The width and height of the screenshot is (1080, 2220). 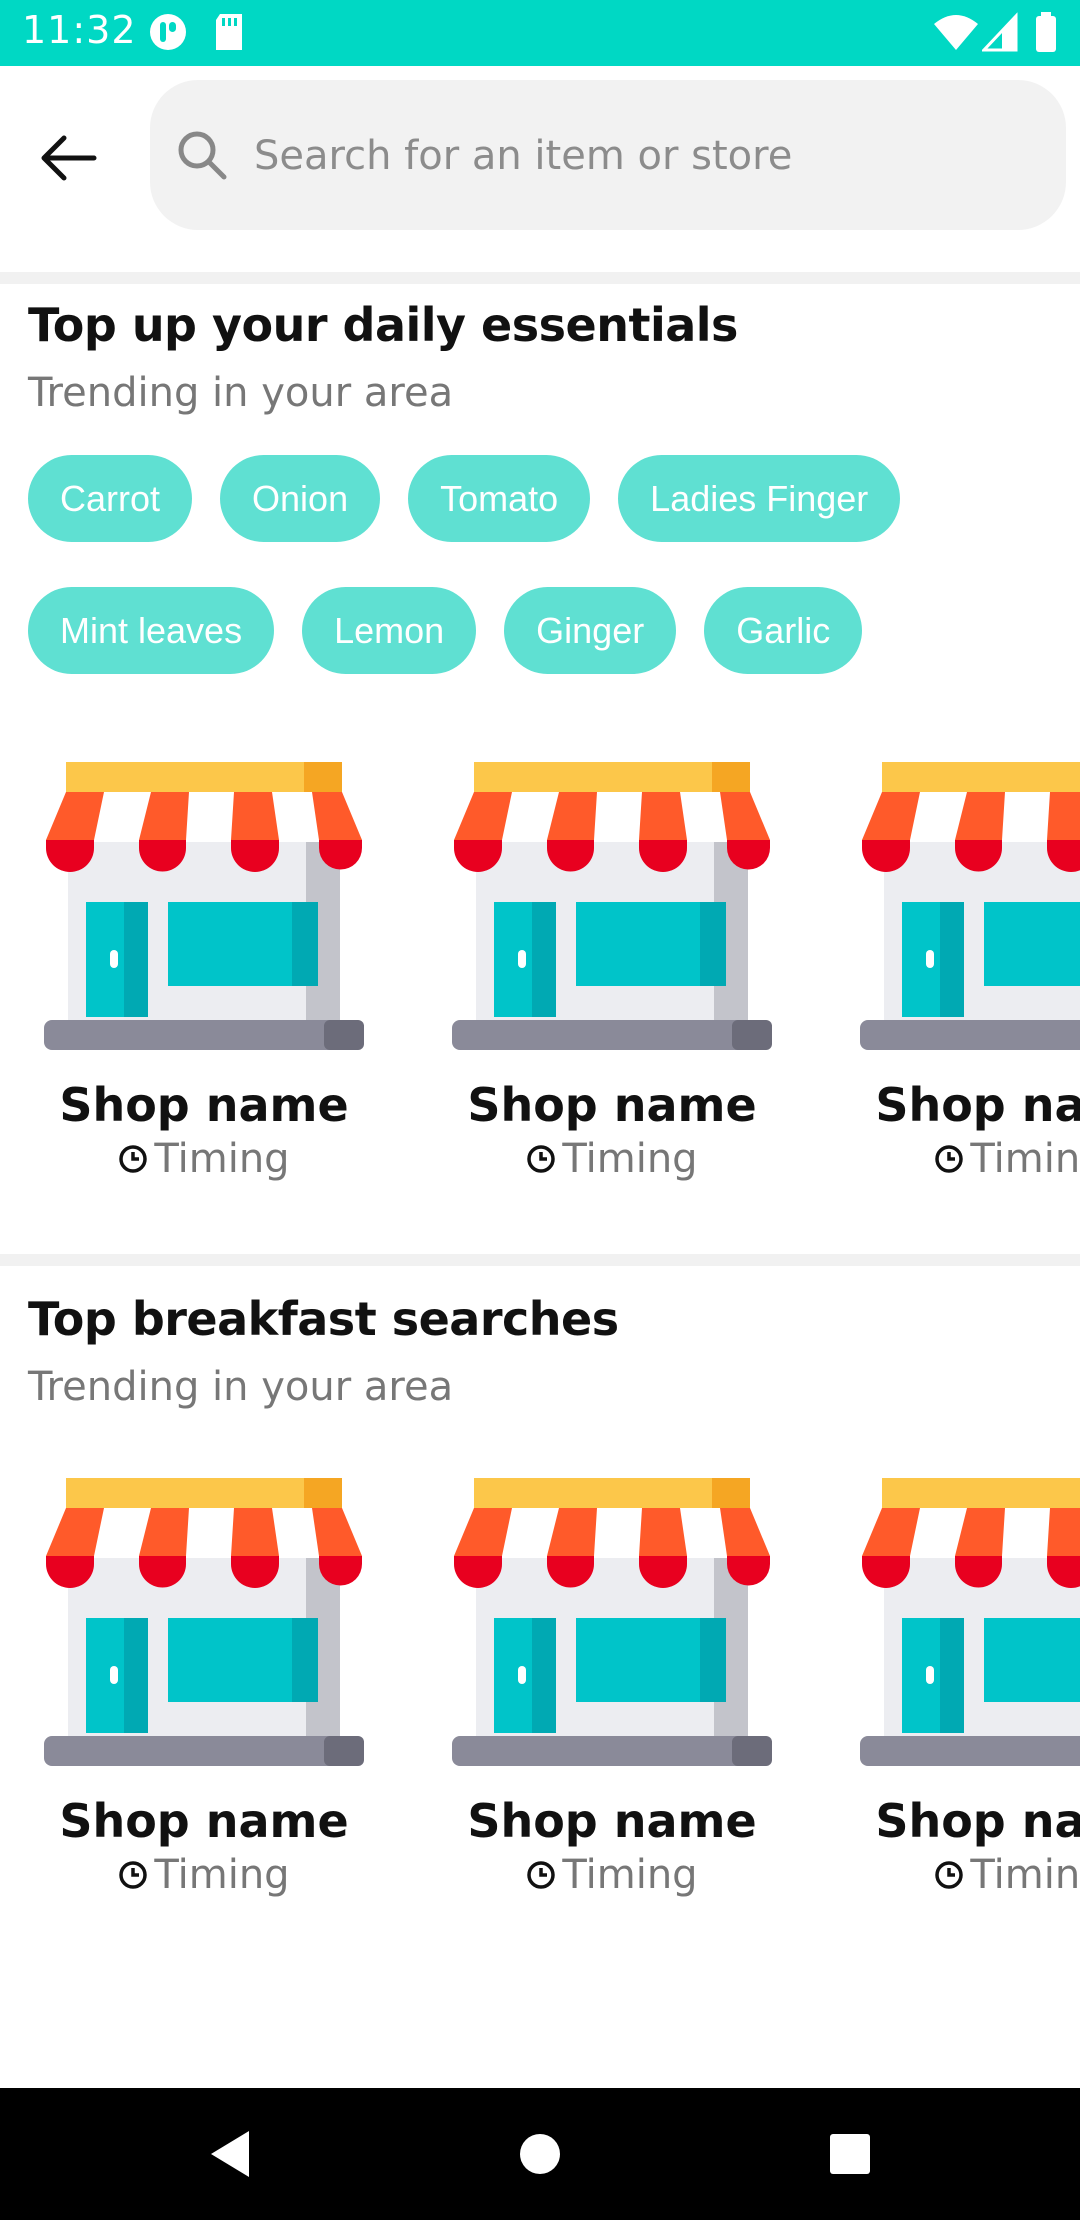 I want to click on top-bar, so click(x=540, y=169).